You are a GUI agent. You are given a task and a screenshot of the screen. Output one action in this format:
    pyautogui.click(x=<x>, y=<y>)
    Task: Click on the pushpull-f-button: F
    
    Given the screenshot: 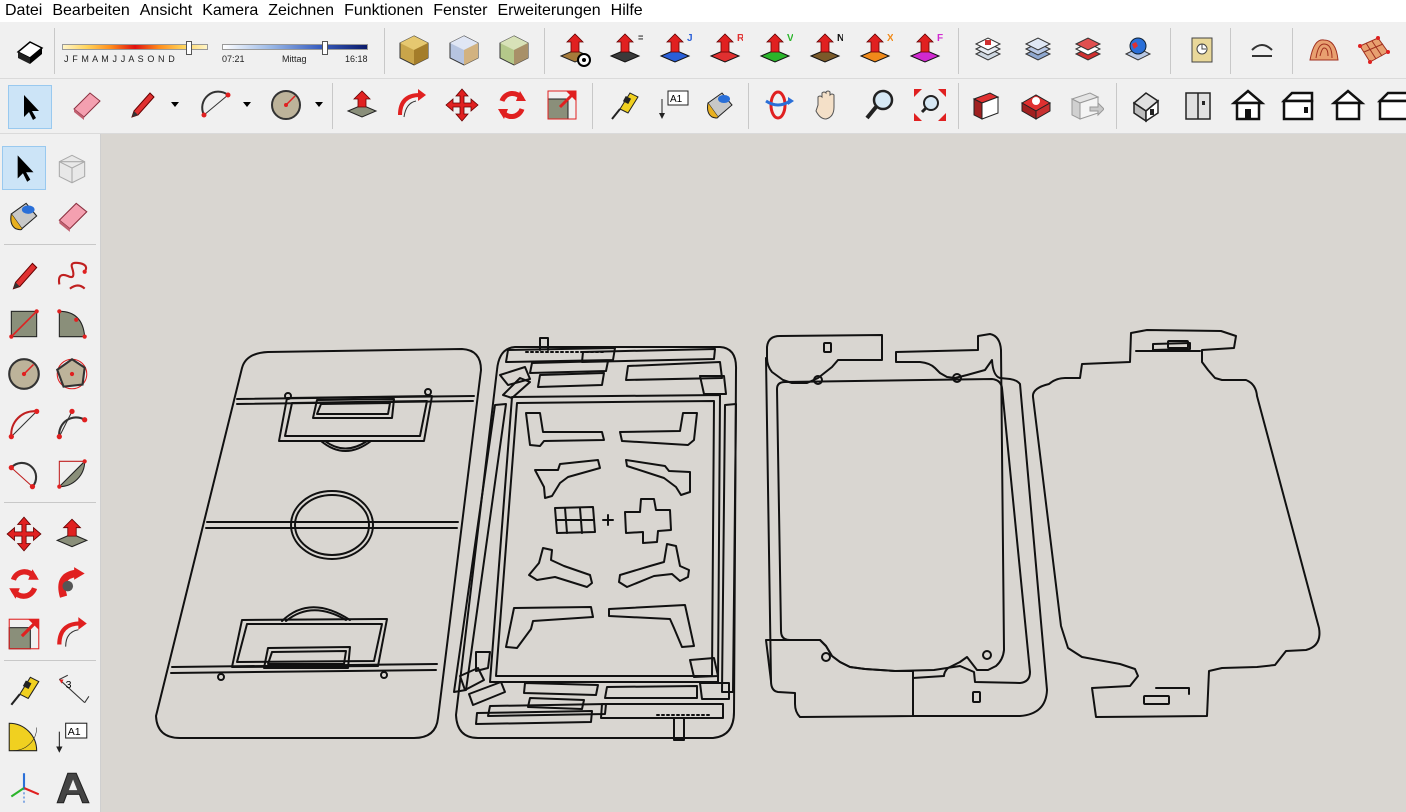 What is the action you would take?
    pyautogui.click(x=925, y=50)
    